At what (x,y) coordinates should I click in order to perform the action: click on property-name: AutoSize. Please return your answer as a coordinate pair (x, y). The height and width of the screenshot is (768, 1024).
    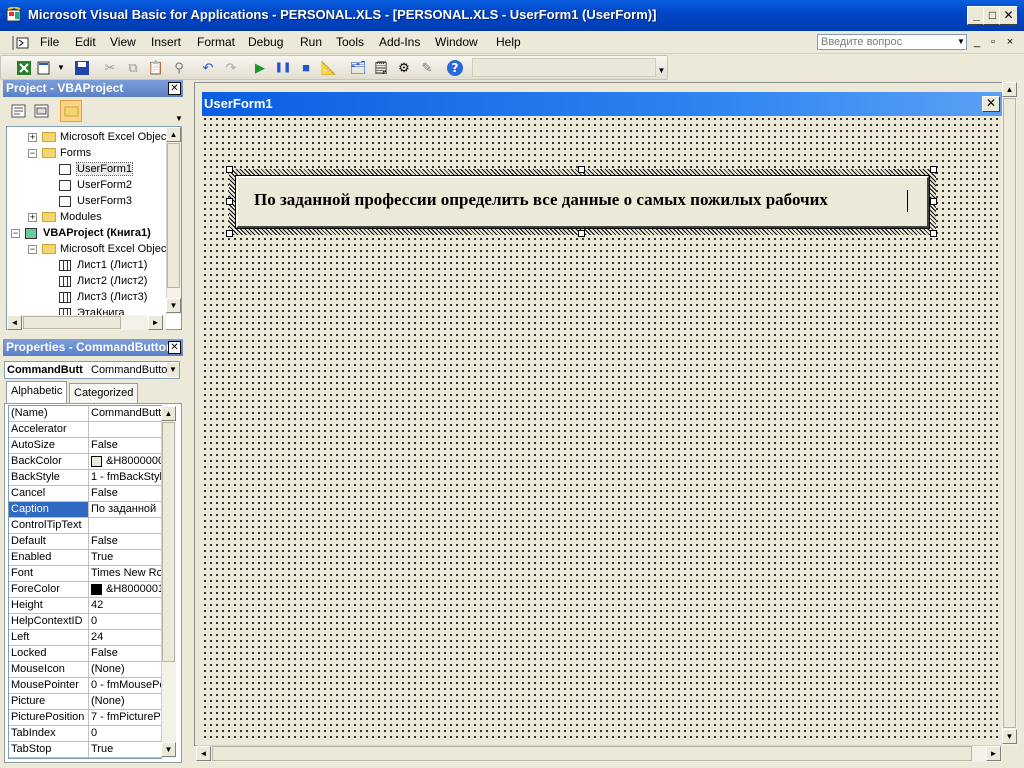
    Looking at the image, I should click on (49, 445).